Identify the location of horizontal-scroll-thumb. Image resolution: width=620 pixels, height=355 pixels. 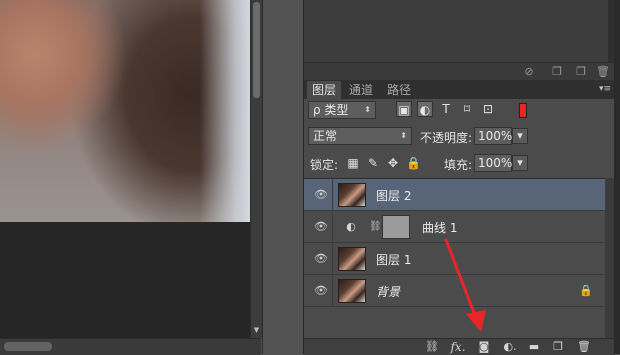
(28, 346).